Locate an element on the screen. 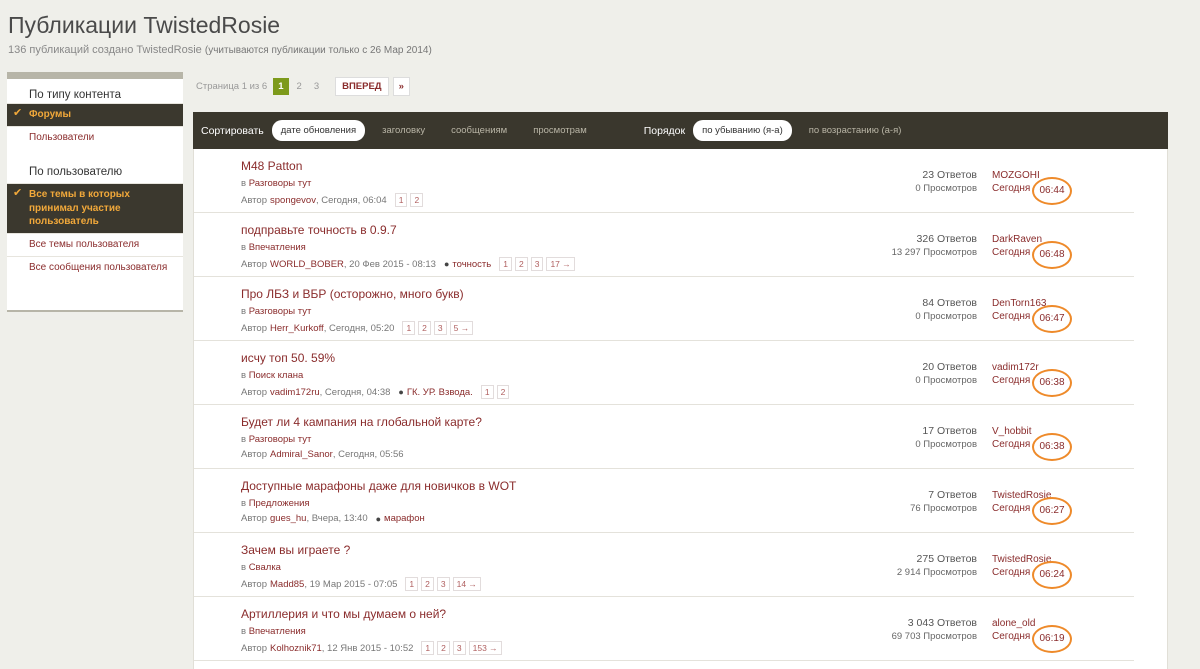 This screenshot has height=669, width=1200. last-post-user-link: DarkRaven is located at coordinates (1017, 239).